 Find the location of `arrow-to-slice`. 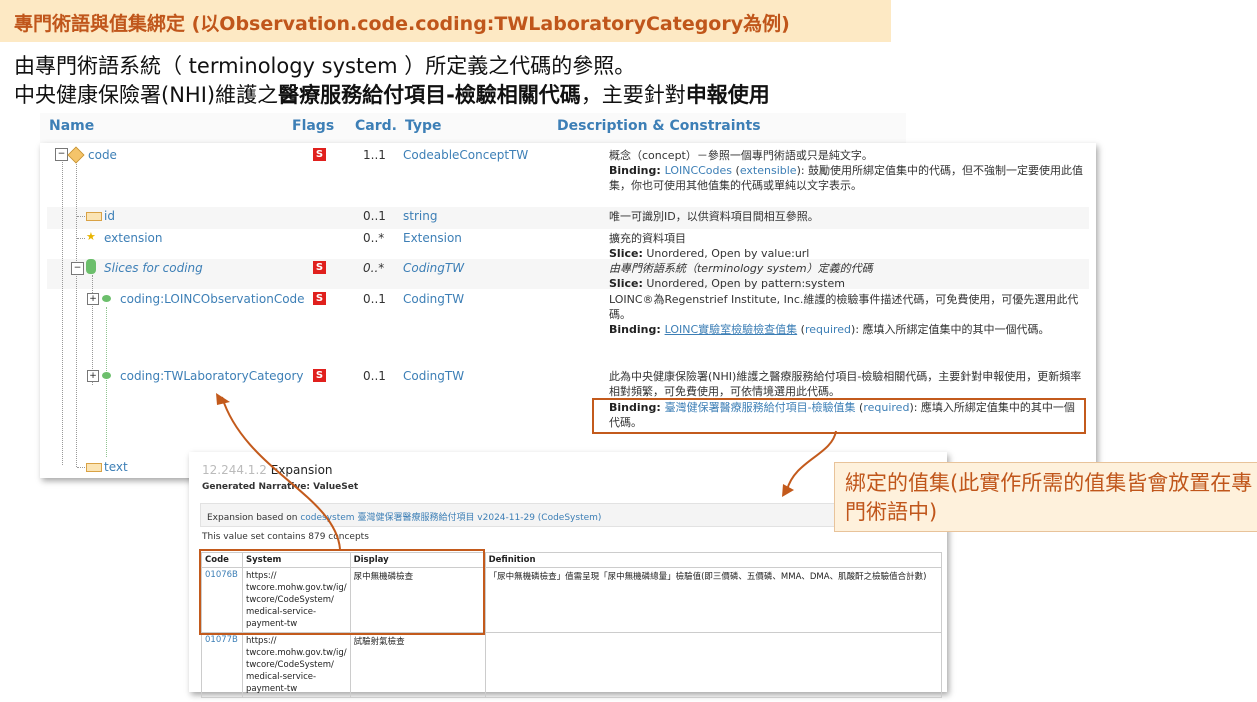

arrow-to-slice is located at coordinates (281, 473).